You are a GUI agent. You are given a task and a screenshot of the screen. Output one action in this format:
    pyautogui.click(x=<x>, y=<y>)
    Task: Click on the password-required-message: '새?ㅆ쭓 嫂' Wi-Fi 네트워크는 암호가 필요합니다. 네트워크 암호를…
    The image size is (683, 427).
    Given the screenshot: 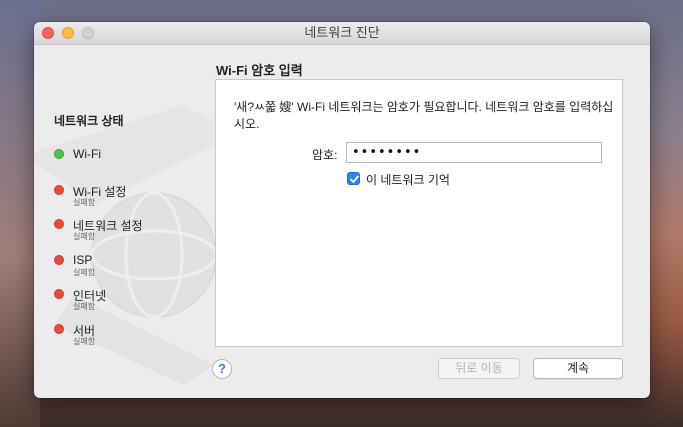 What is the action you would take?
    pyautogui.click(x=424, y=115)
    